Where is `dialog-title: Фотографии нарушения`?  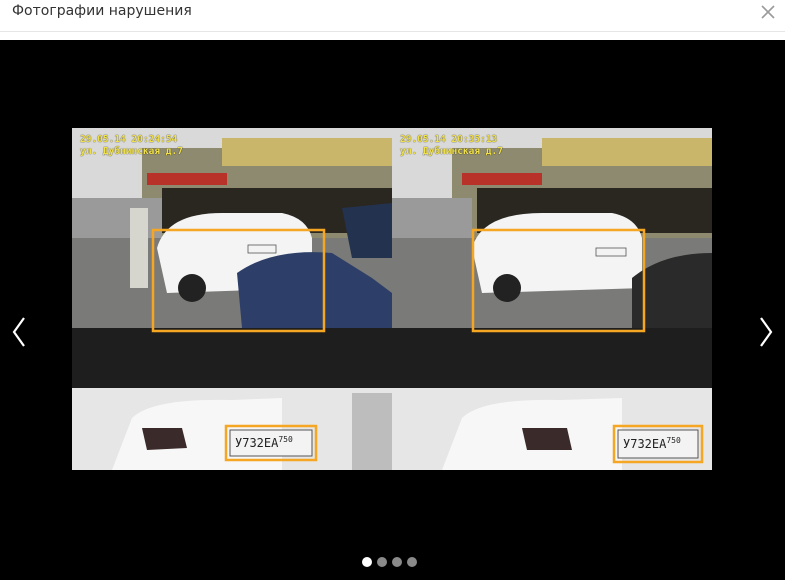 dialog-title: Фотографии нарушения is located at coordinates (102, 11).